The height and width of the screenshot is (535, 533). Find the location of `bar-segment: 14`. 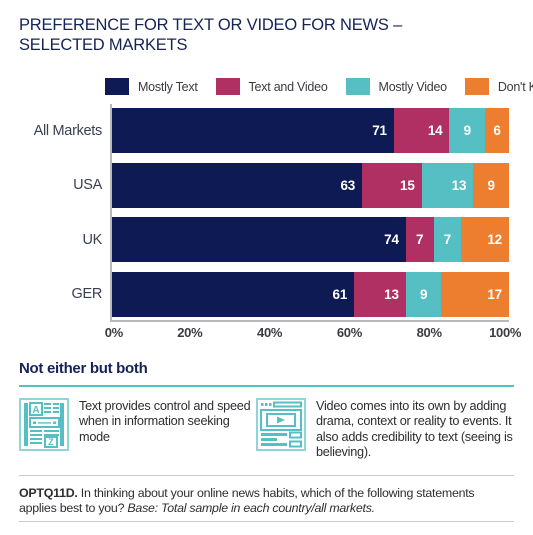

bar-segment: 14 is located at coordinates (421, 130).